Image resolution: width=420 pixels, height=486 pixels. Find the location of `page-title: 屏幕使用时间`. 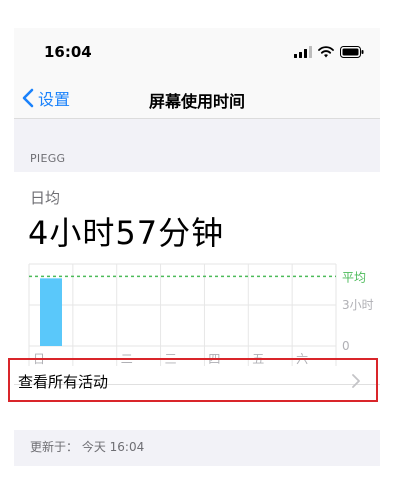

page-title: 屏幕使用时间 is located at coordinates (196, 101).